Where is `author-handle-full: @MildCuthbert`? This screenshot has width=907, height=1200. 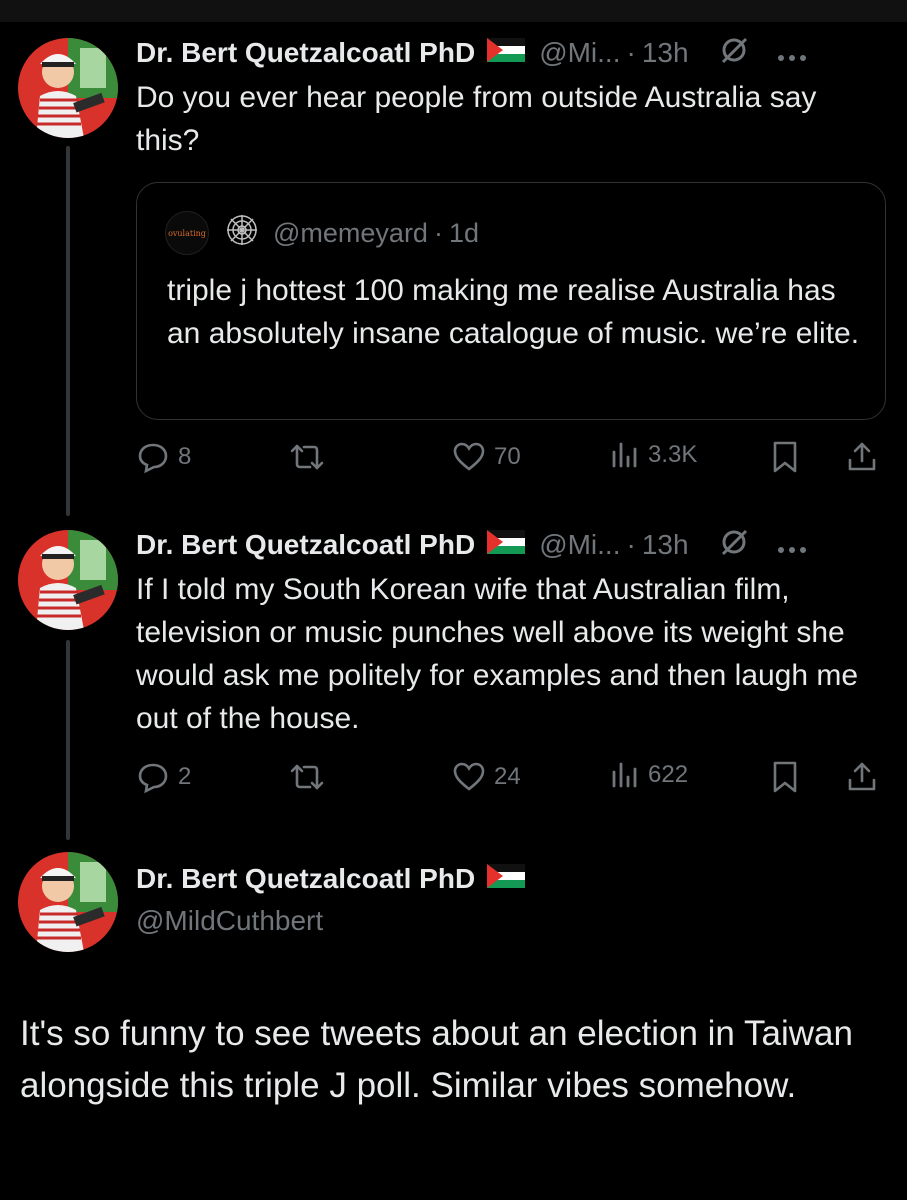
author-handle-full: @MildCuthbert is located at coordinates (229, 921).